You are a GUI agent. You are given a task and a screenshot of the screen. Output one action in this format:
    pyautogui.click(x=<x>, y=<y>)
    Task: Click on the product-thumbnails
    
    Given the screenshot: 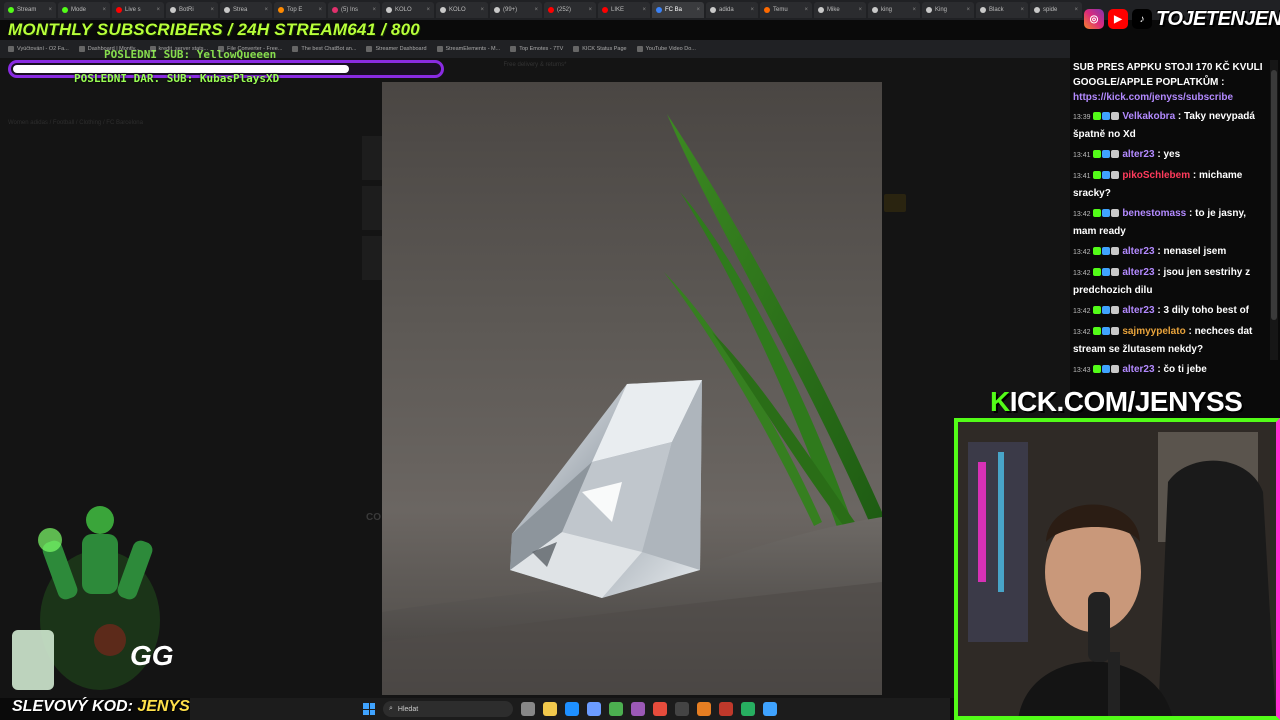 What is the action you would take?
    pyautogui.click(x=372, y=211)
    